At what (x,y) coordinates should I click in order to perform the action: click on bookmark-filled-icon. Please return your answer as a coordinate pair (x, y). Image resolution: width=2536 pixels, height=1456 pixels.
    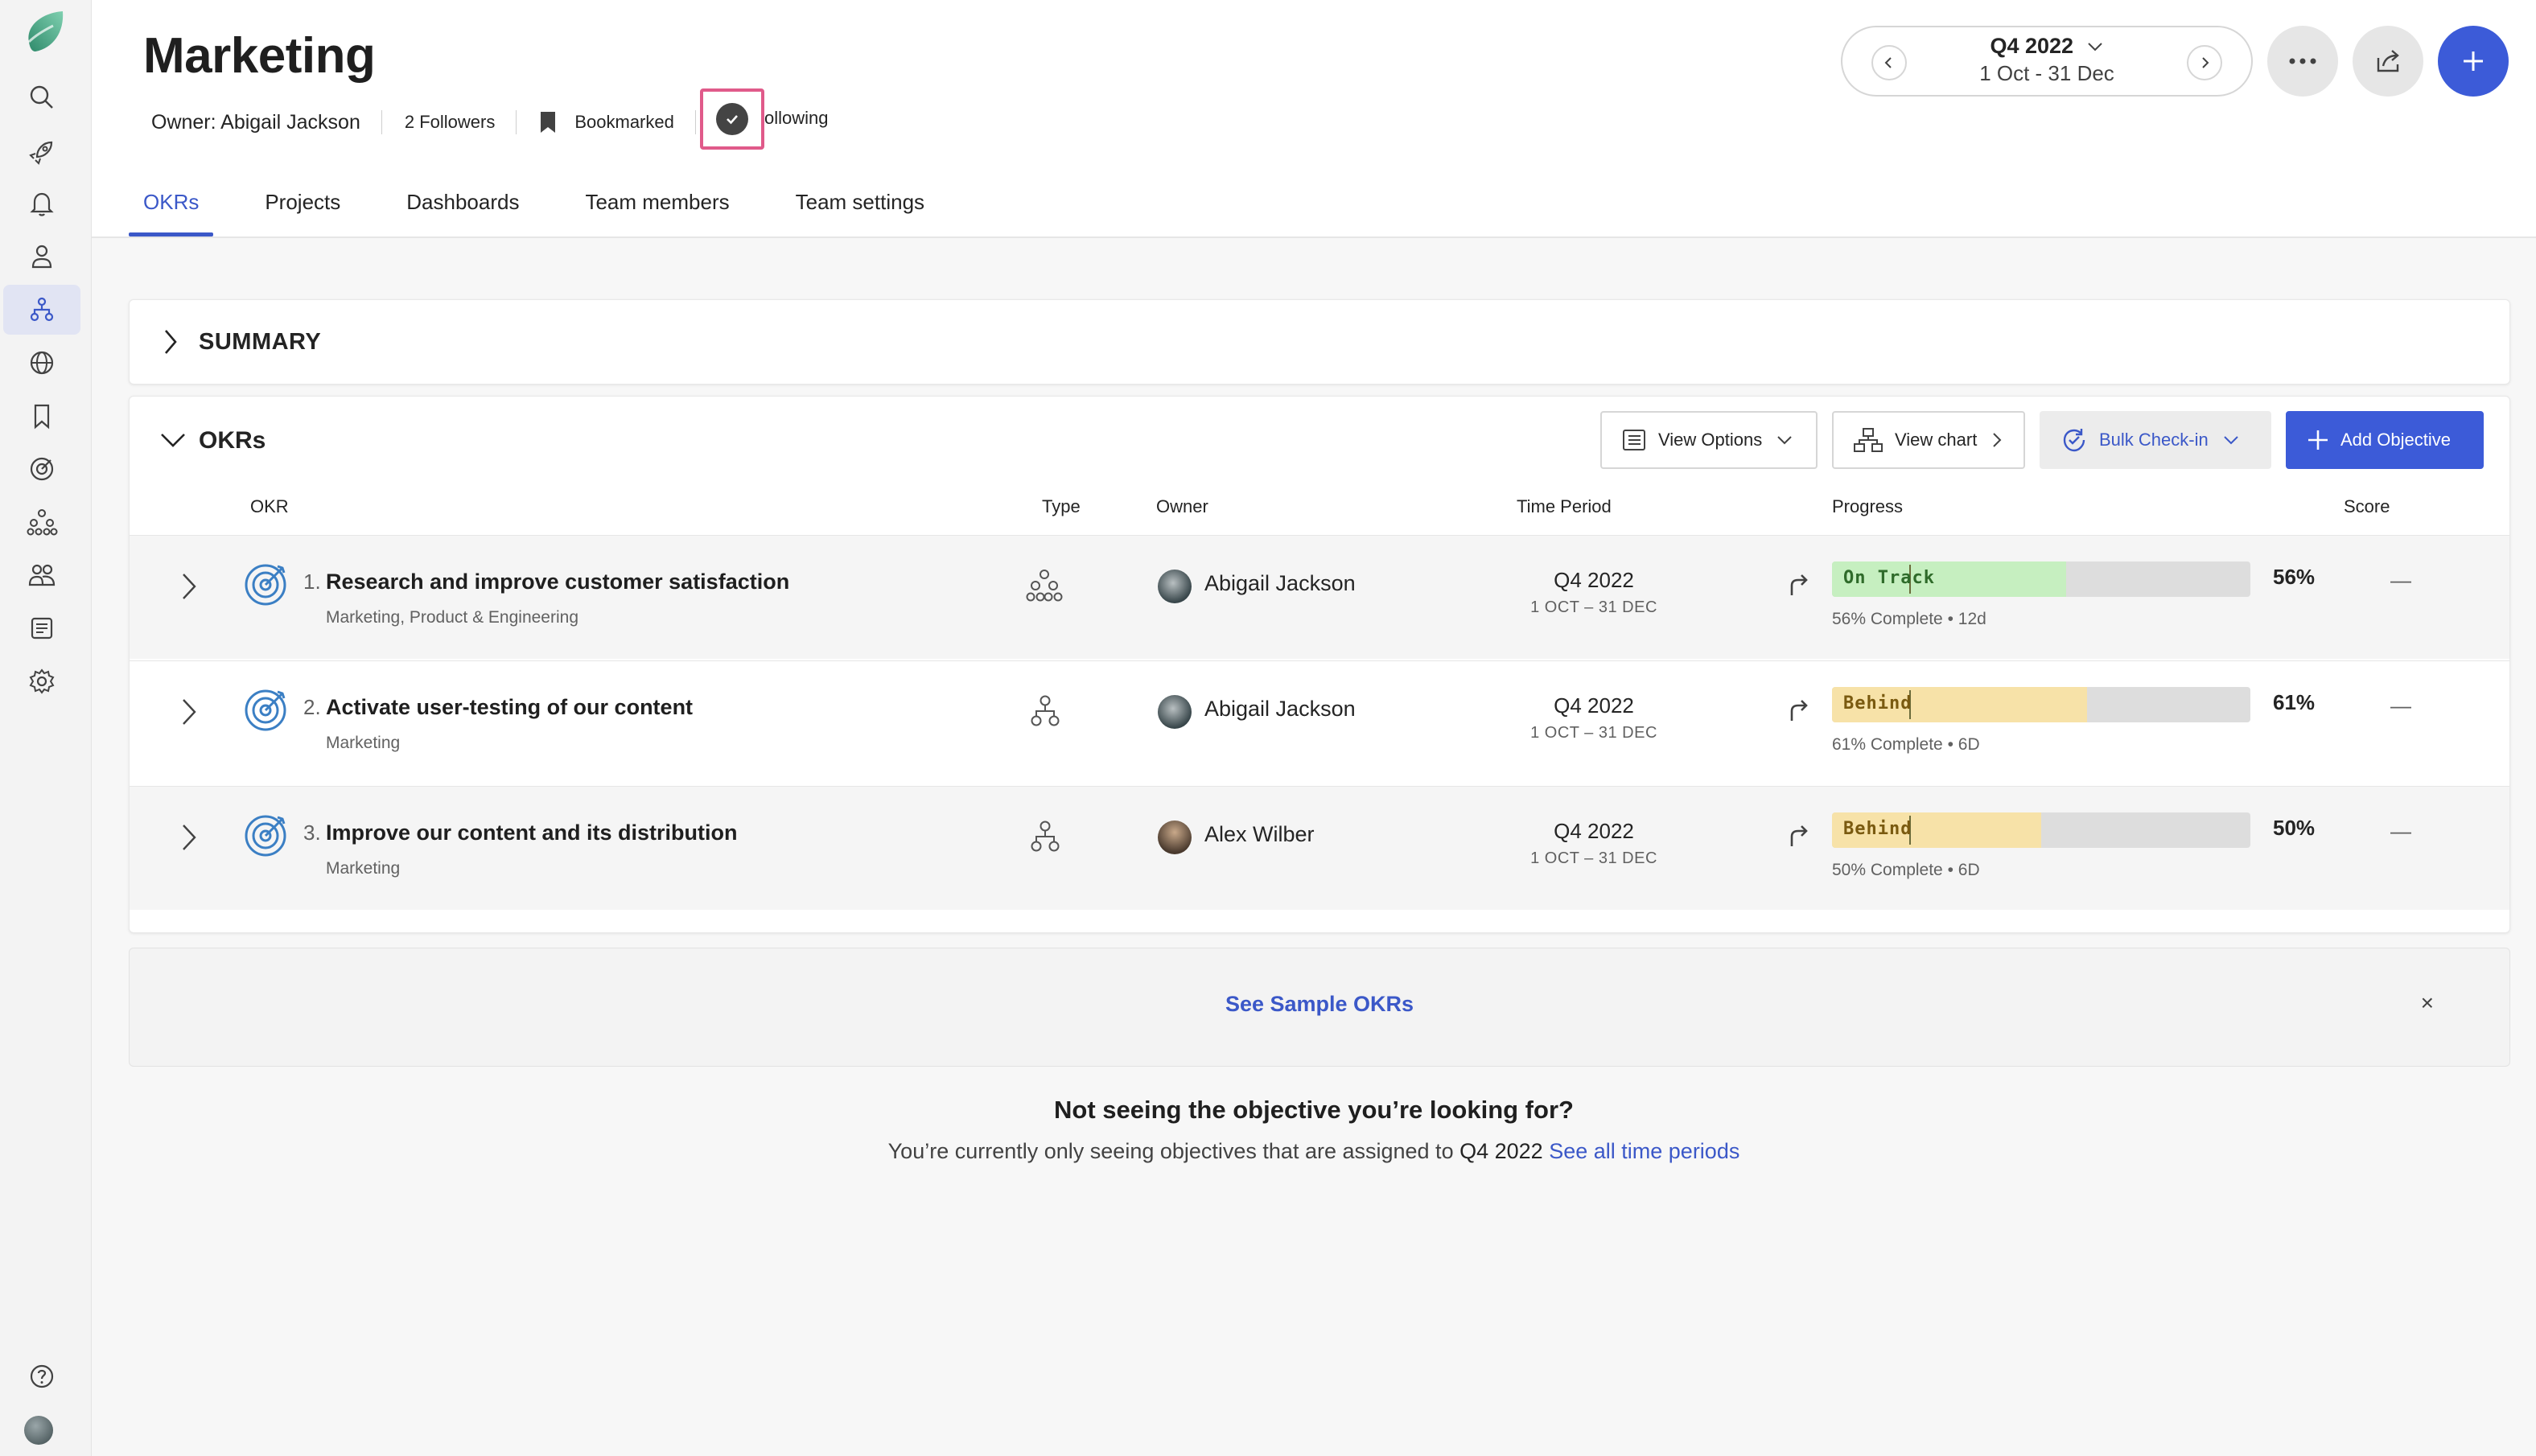
    Looking at the image, I should click on (548, 122).